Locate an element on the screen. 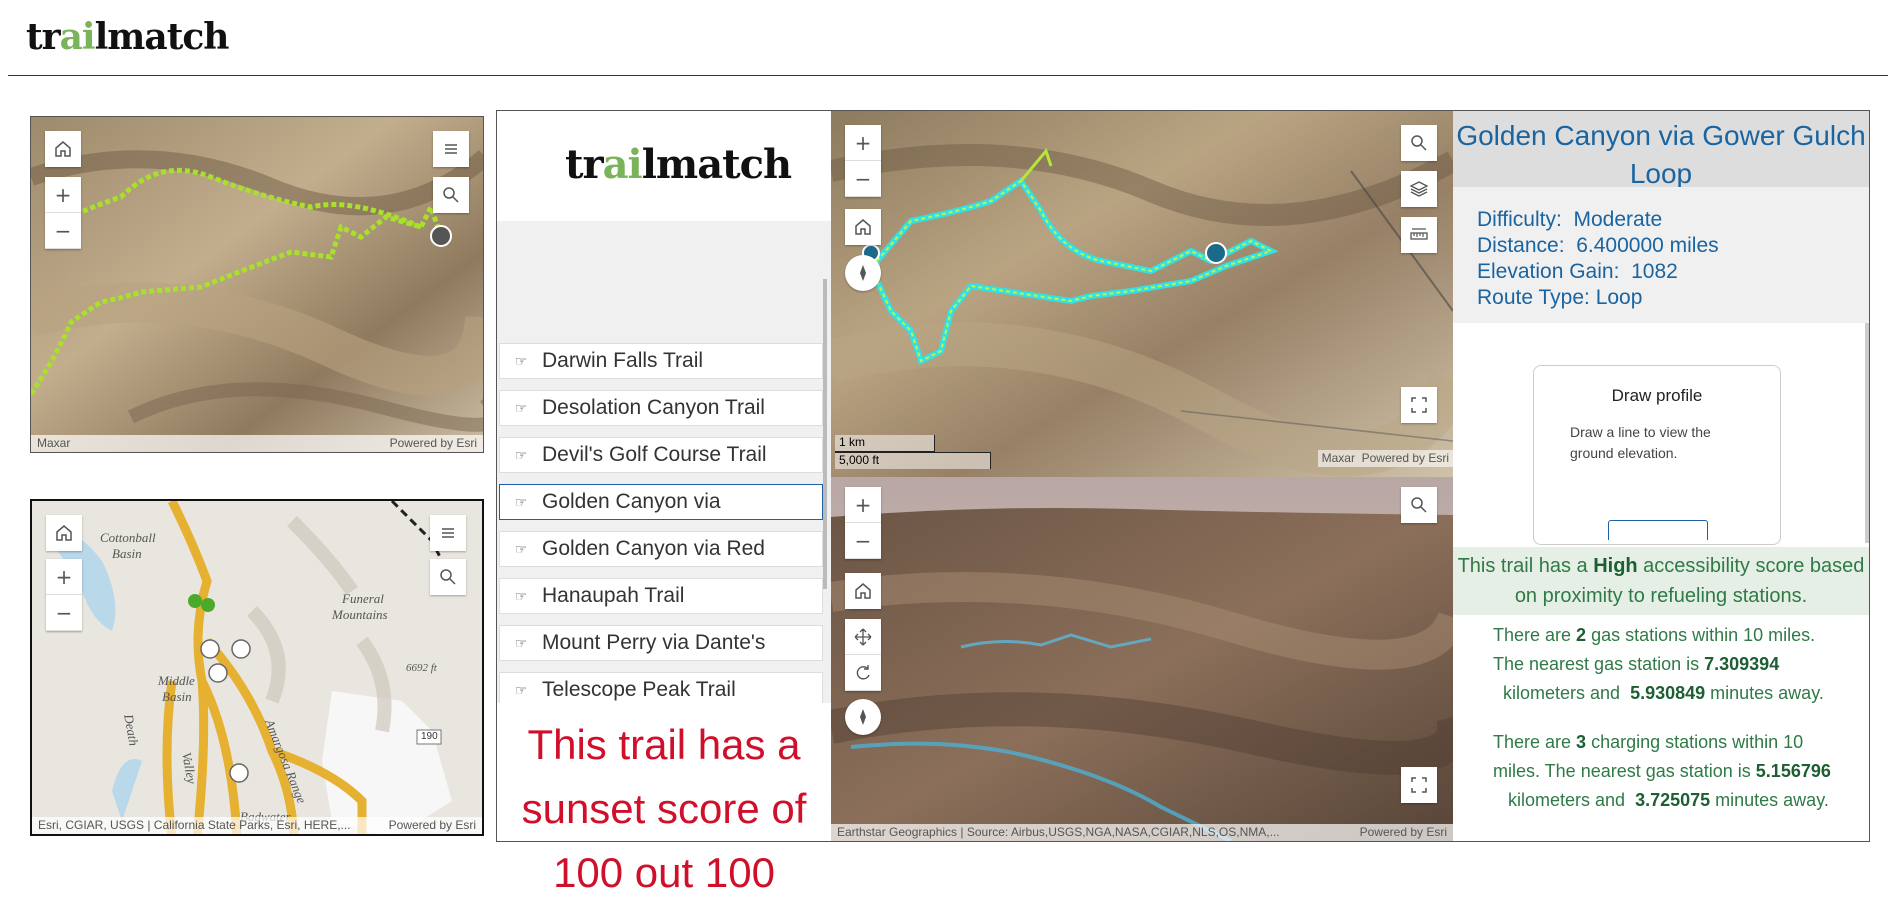 The height and width of the screenshot is (905, 1888). charging-minutes: 3.725075 is located at coordinates (1673, 800).